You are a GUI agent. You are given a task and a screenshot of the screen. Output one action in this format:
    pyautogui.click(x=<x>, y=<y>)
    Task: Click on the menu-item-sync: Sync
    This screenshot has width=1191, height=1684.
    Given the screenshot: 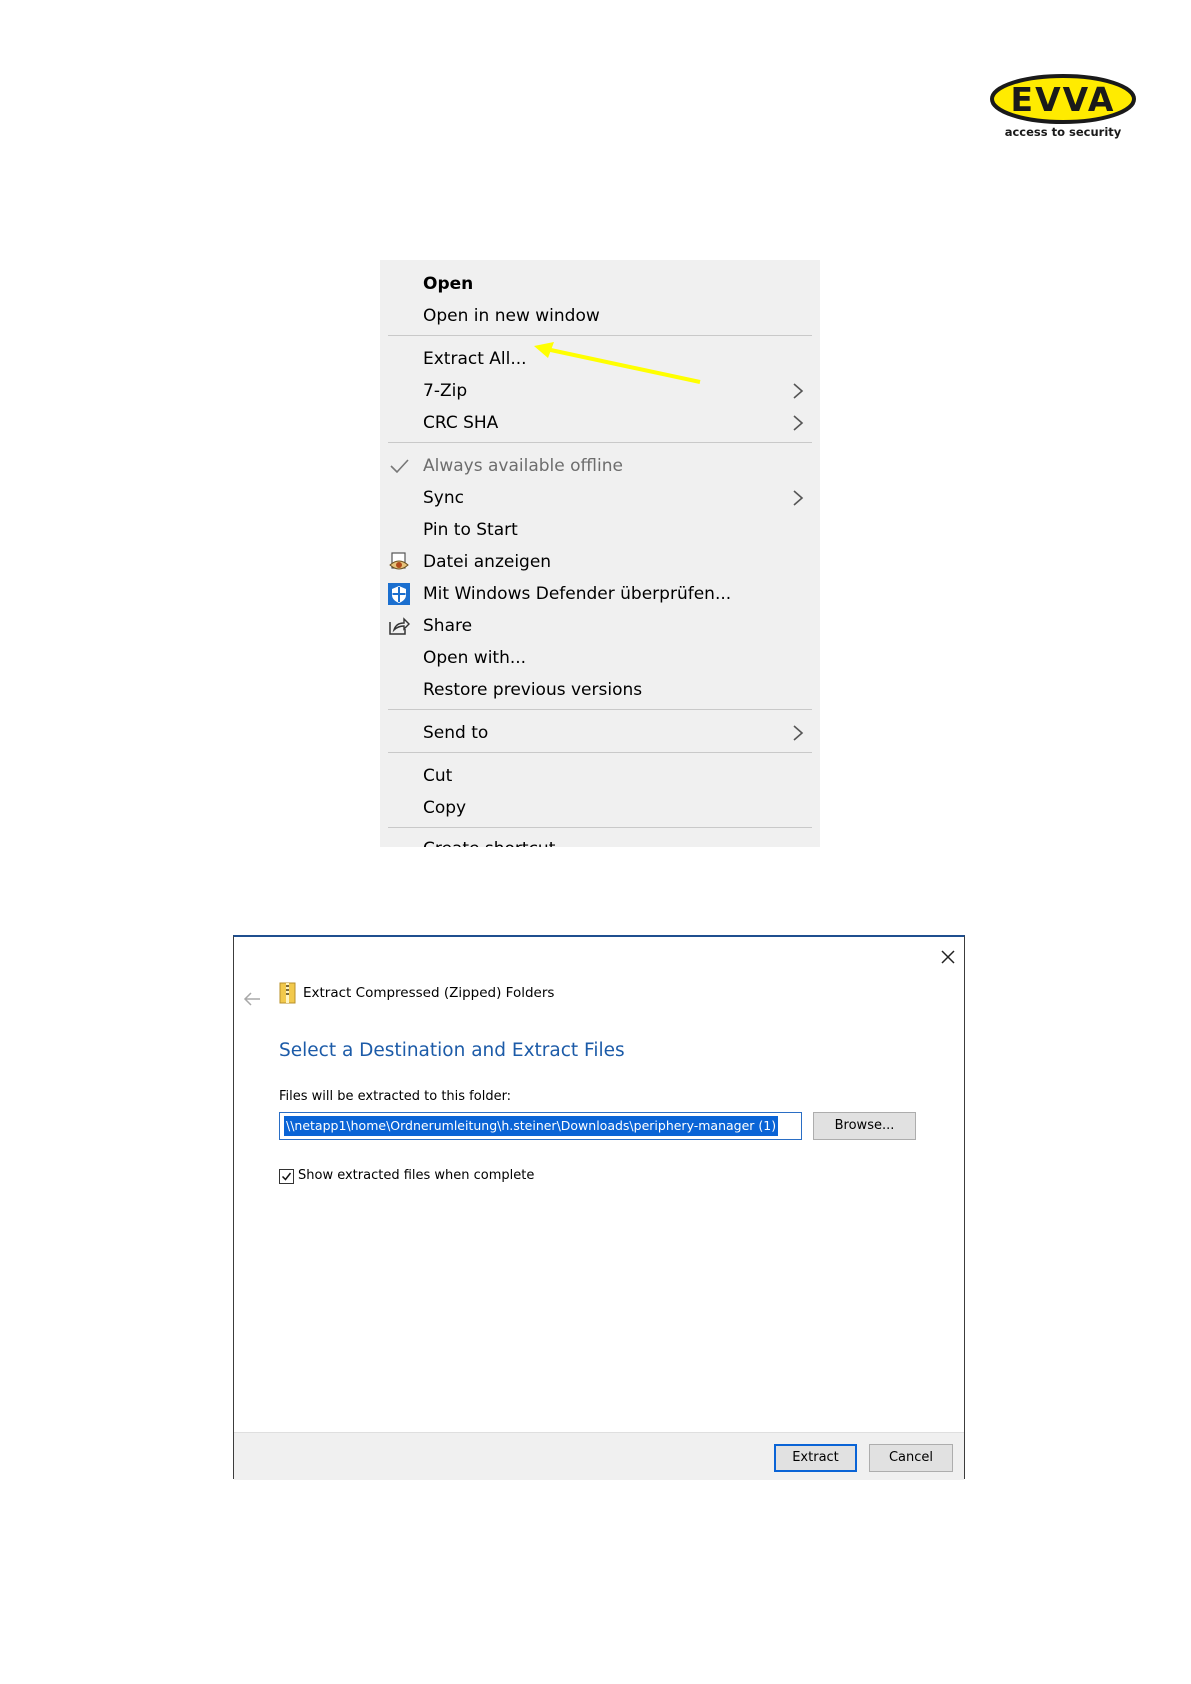 What is the action you would take?
    pyautogui.click(x=600, y=498)
    